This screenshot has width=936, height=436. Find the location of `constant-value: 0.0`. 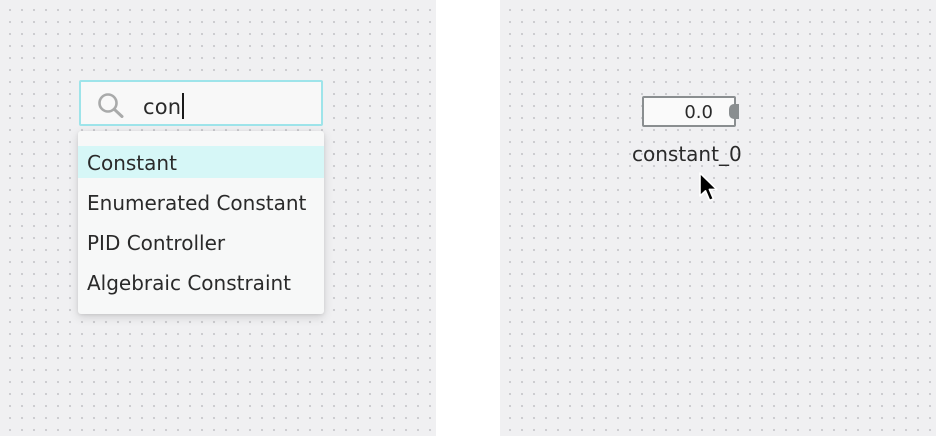

constant-value: 0.0 is located at coordinates (698, 112).